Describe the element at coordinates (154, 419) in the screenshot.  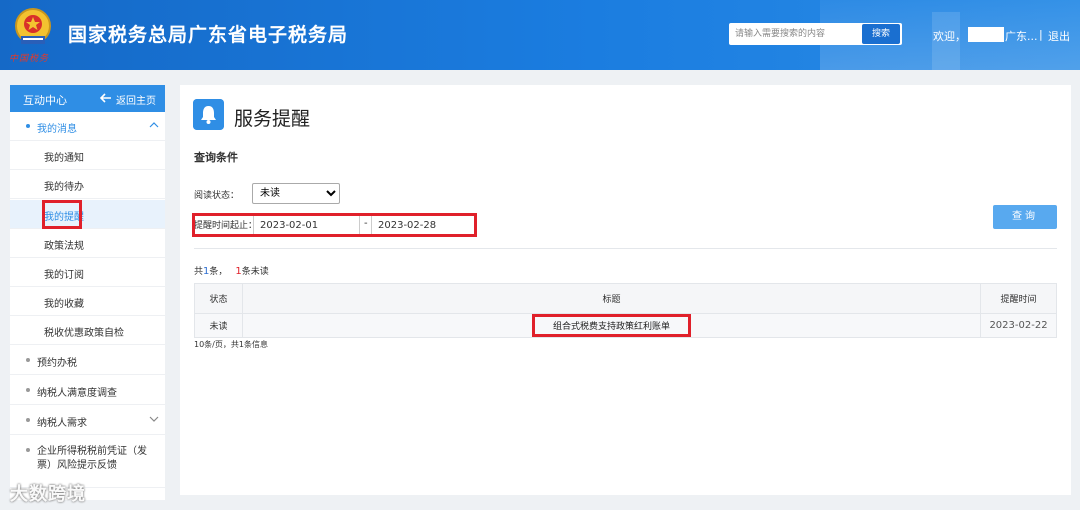
I see `chevron-down-icon` at that location.